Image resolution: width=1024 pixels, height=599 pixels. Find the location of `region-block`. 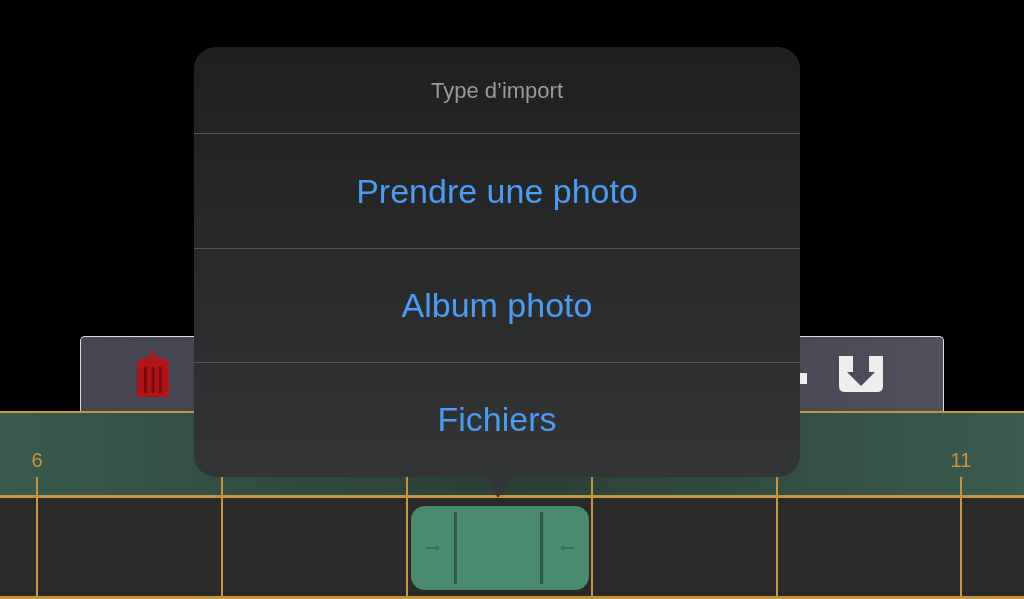

region-block is located at coordinates (500, 548).